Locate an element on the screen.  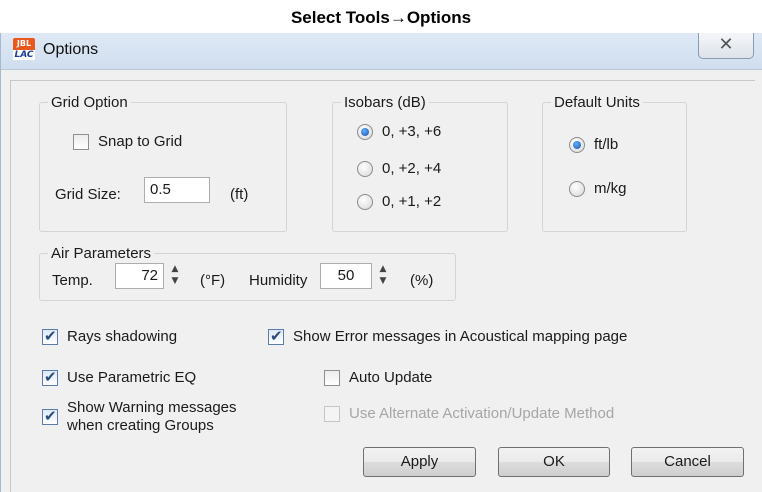
rays-shadowing-box is located at coordinates (50, 336).